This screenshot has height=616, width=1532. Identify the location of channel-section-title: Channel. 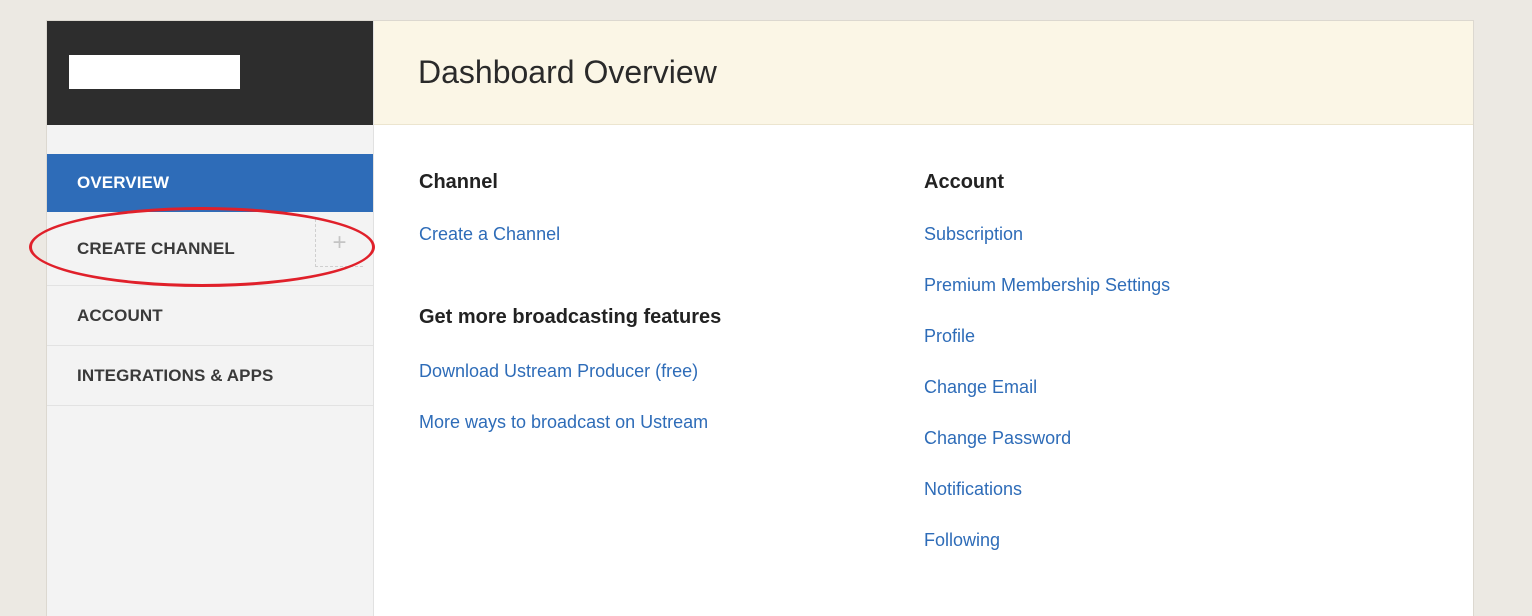
(458, 182).